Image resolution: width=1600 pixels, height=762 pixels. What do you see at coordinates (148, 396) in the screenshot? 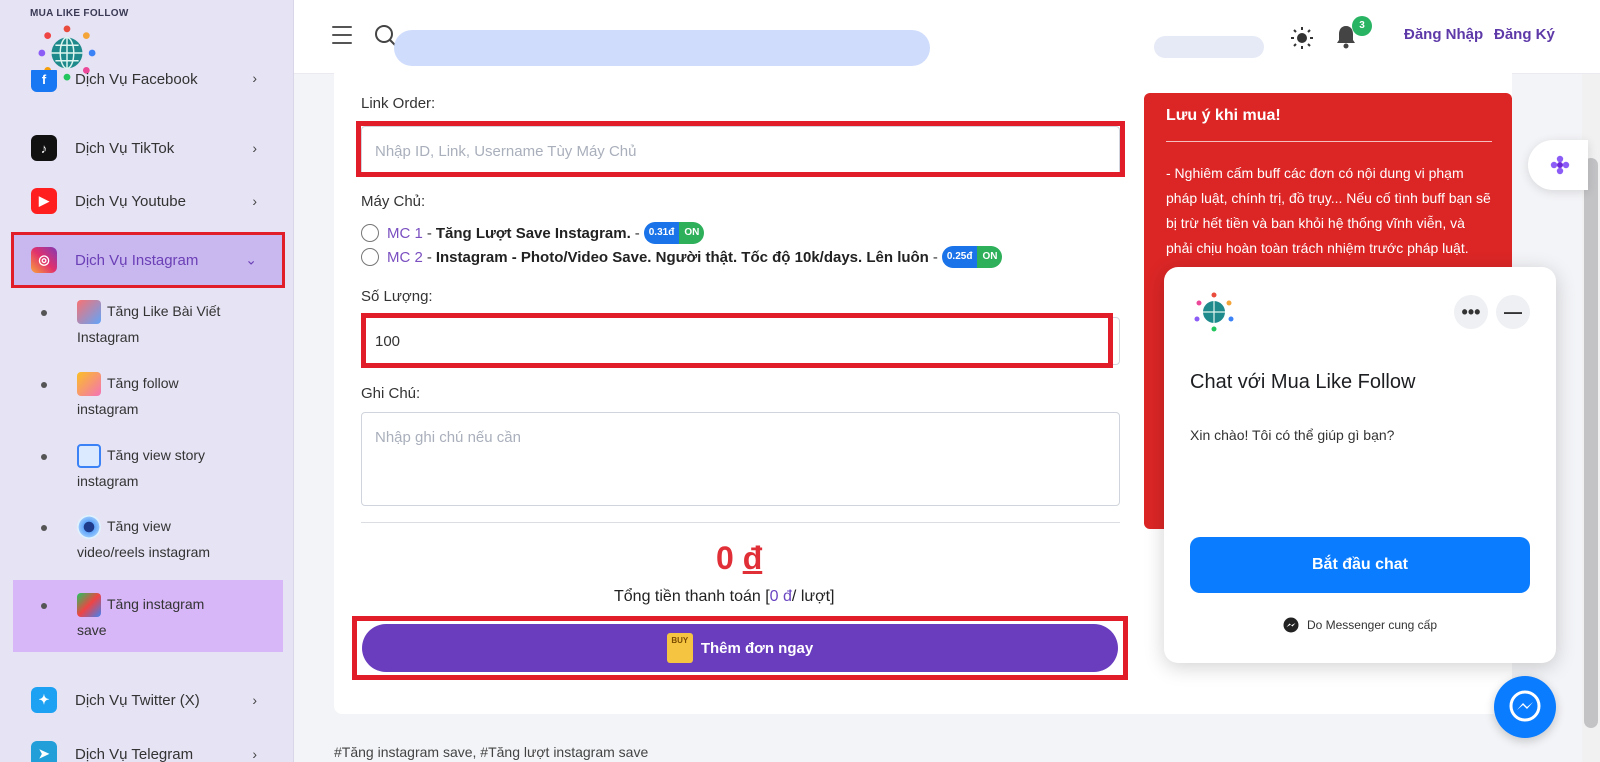
I see `sub-item-follow: Tăng follow instagram` at bounding box center [148, 396].